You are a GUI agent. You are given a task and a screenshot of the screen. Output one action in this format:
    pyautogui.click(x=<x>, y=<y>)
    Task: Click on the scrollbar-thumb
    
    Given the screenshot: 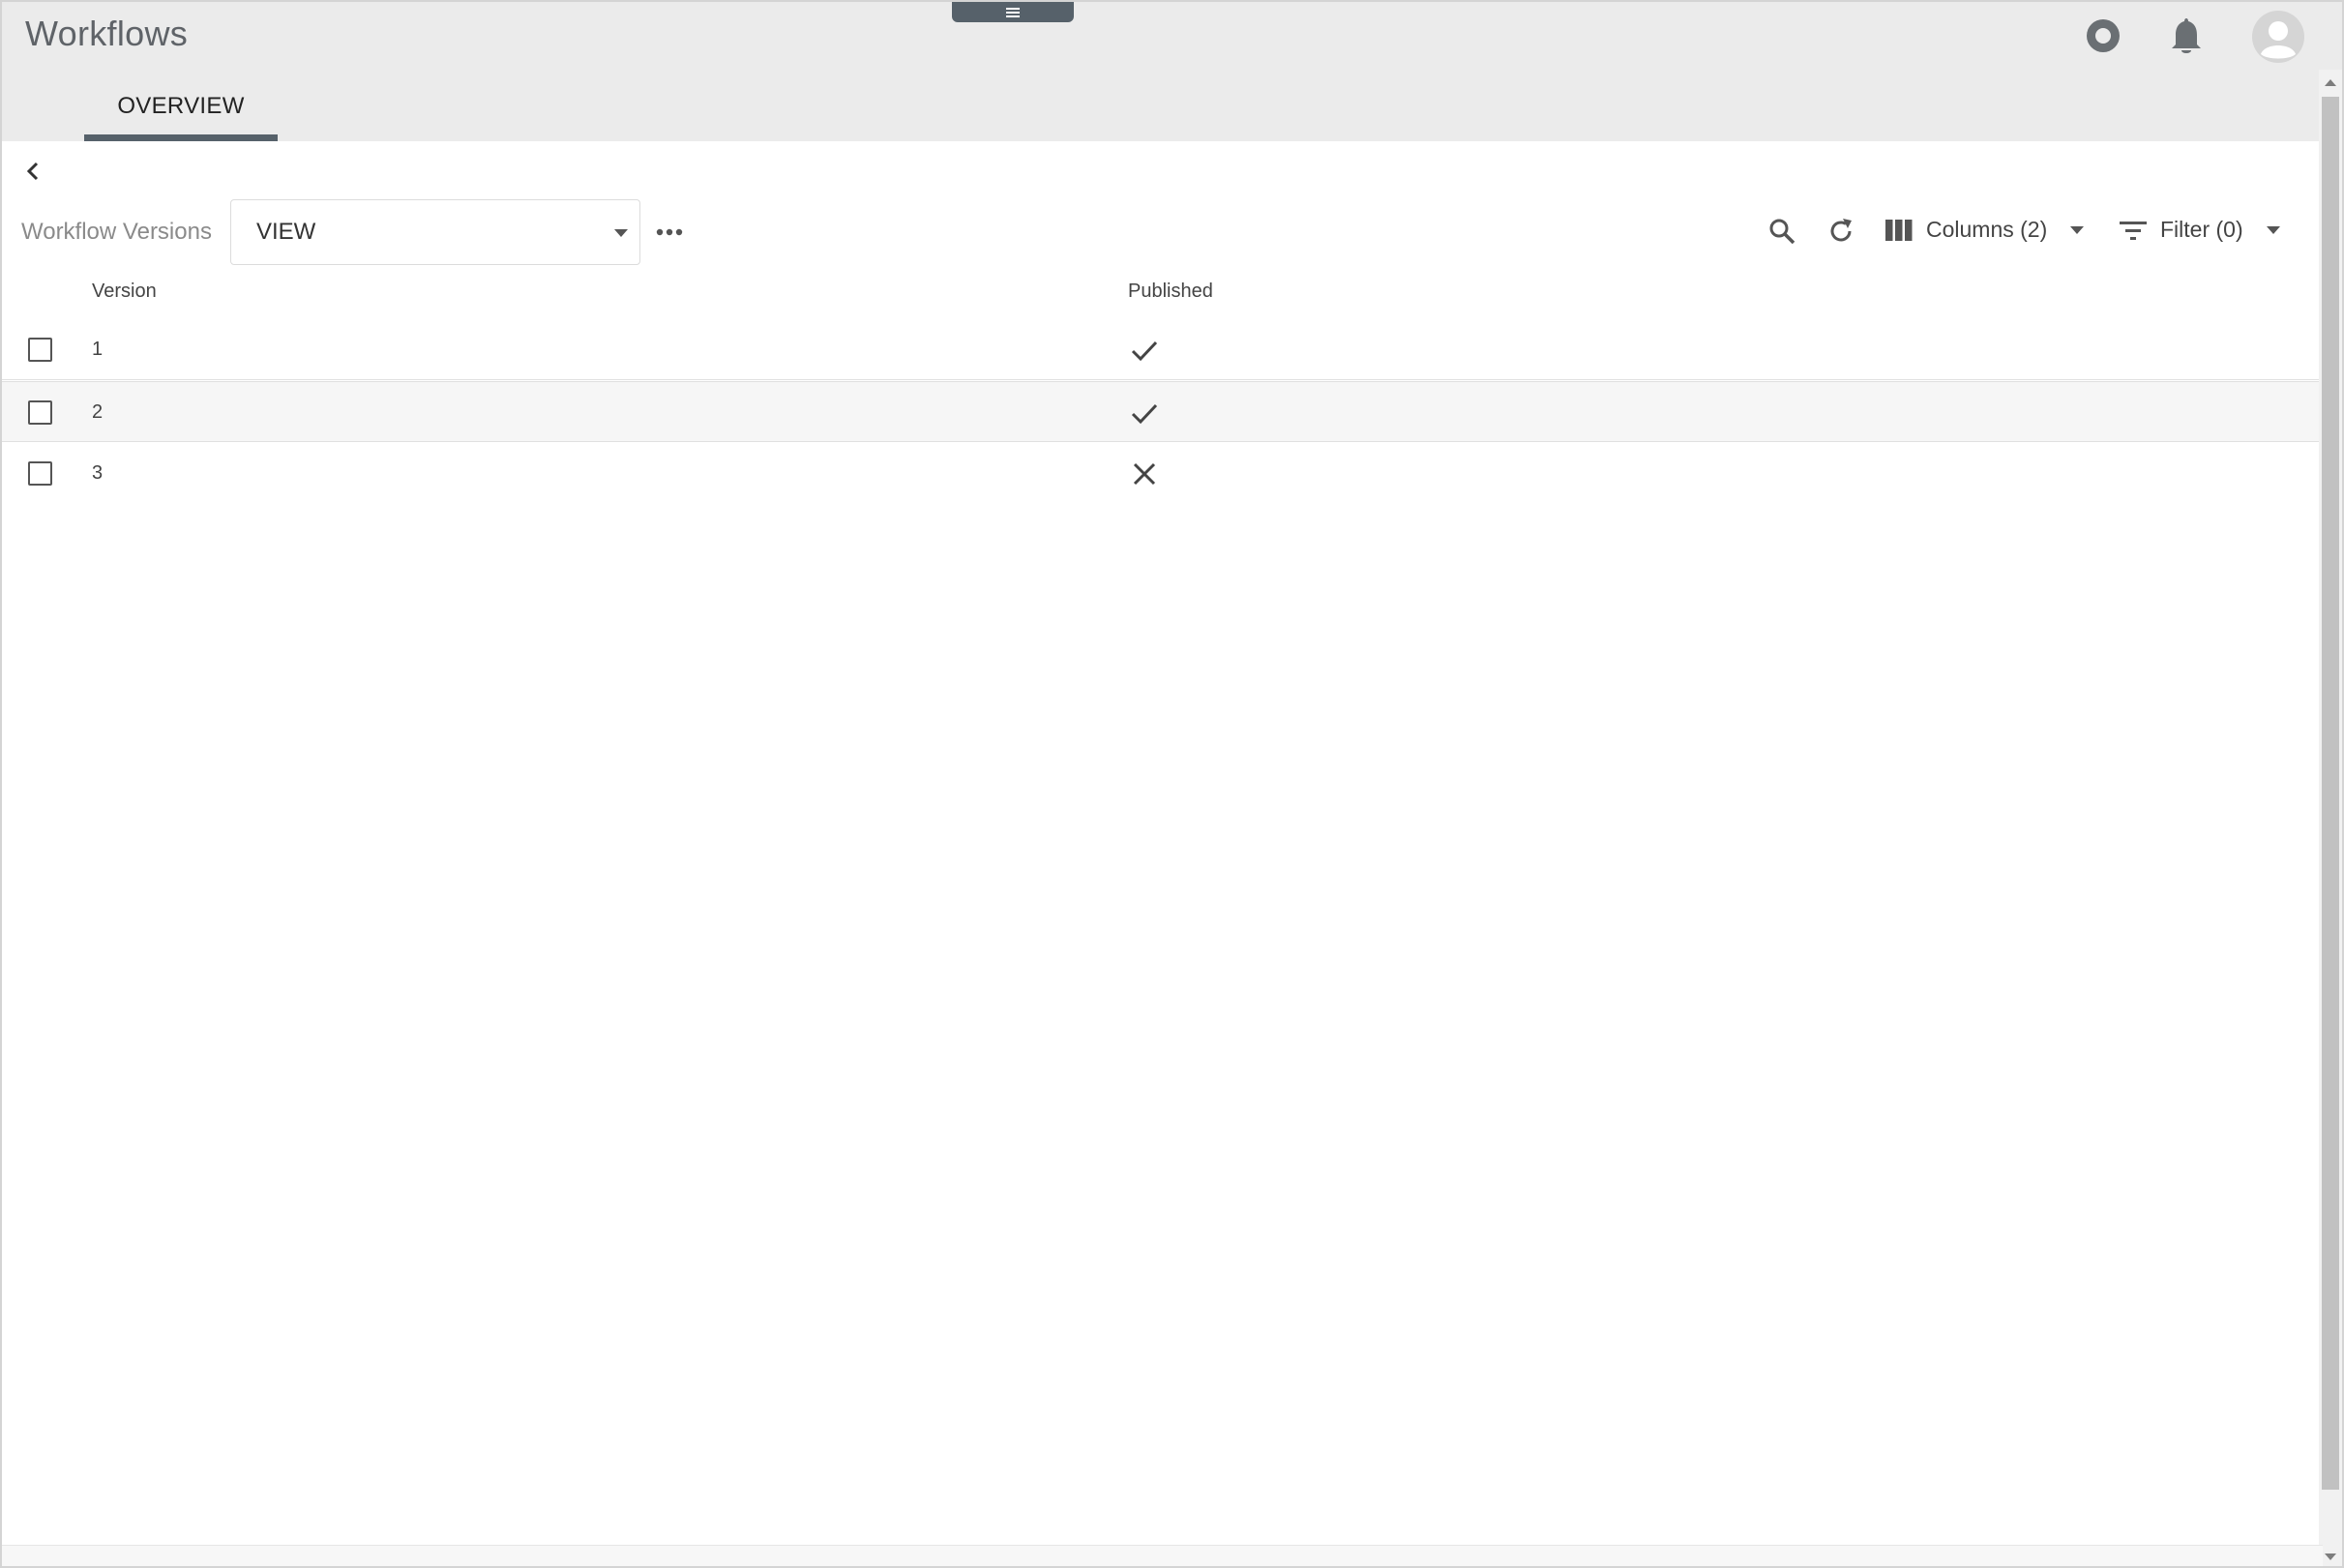 What is the action you would take?
    pyautogui.click(x=2330, y=793)
    